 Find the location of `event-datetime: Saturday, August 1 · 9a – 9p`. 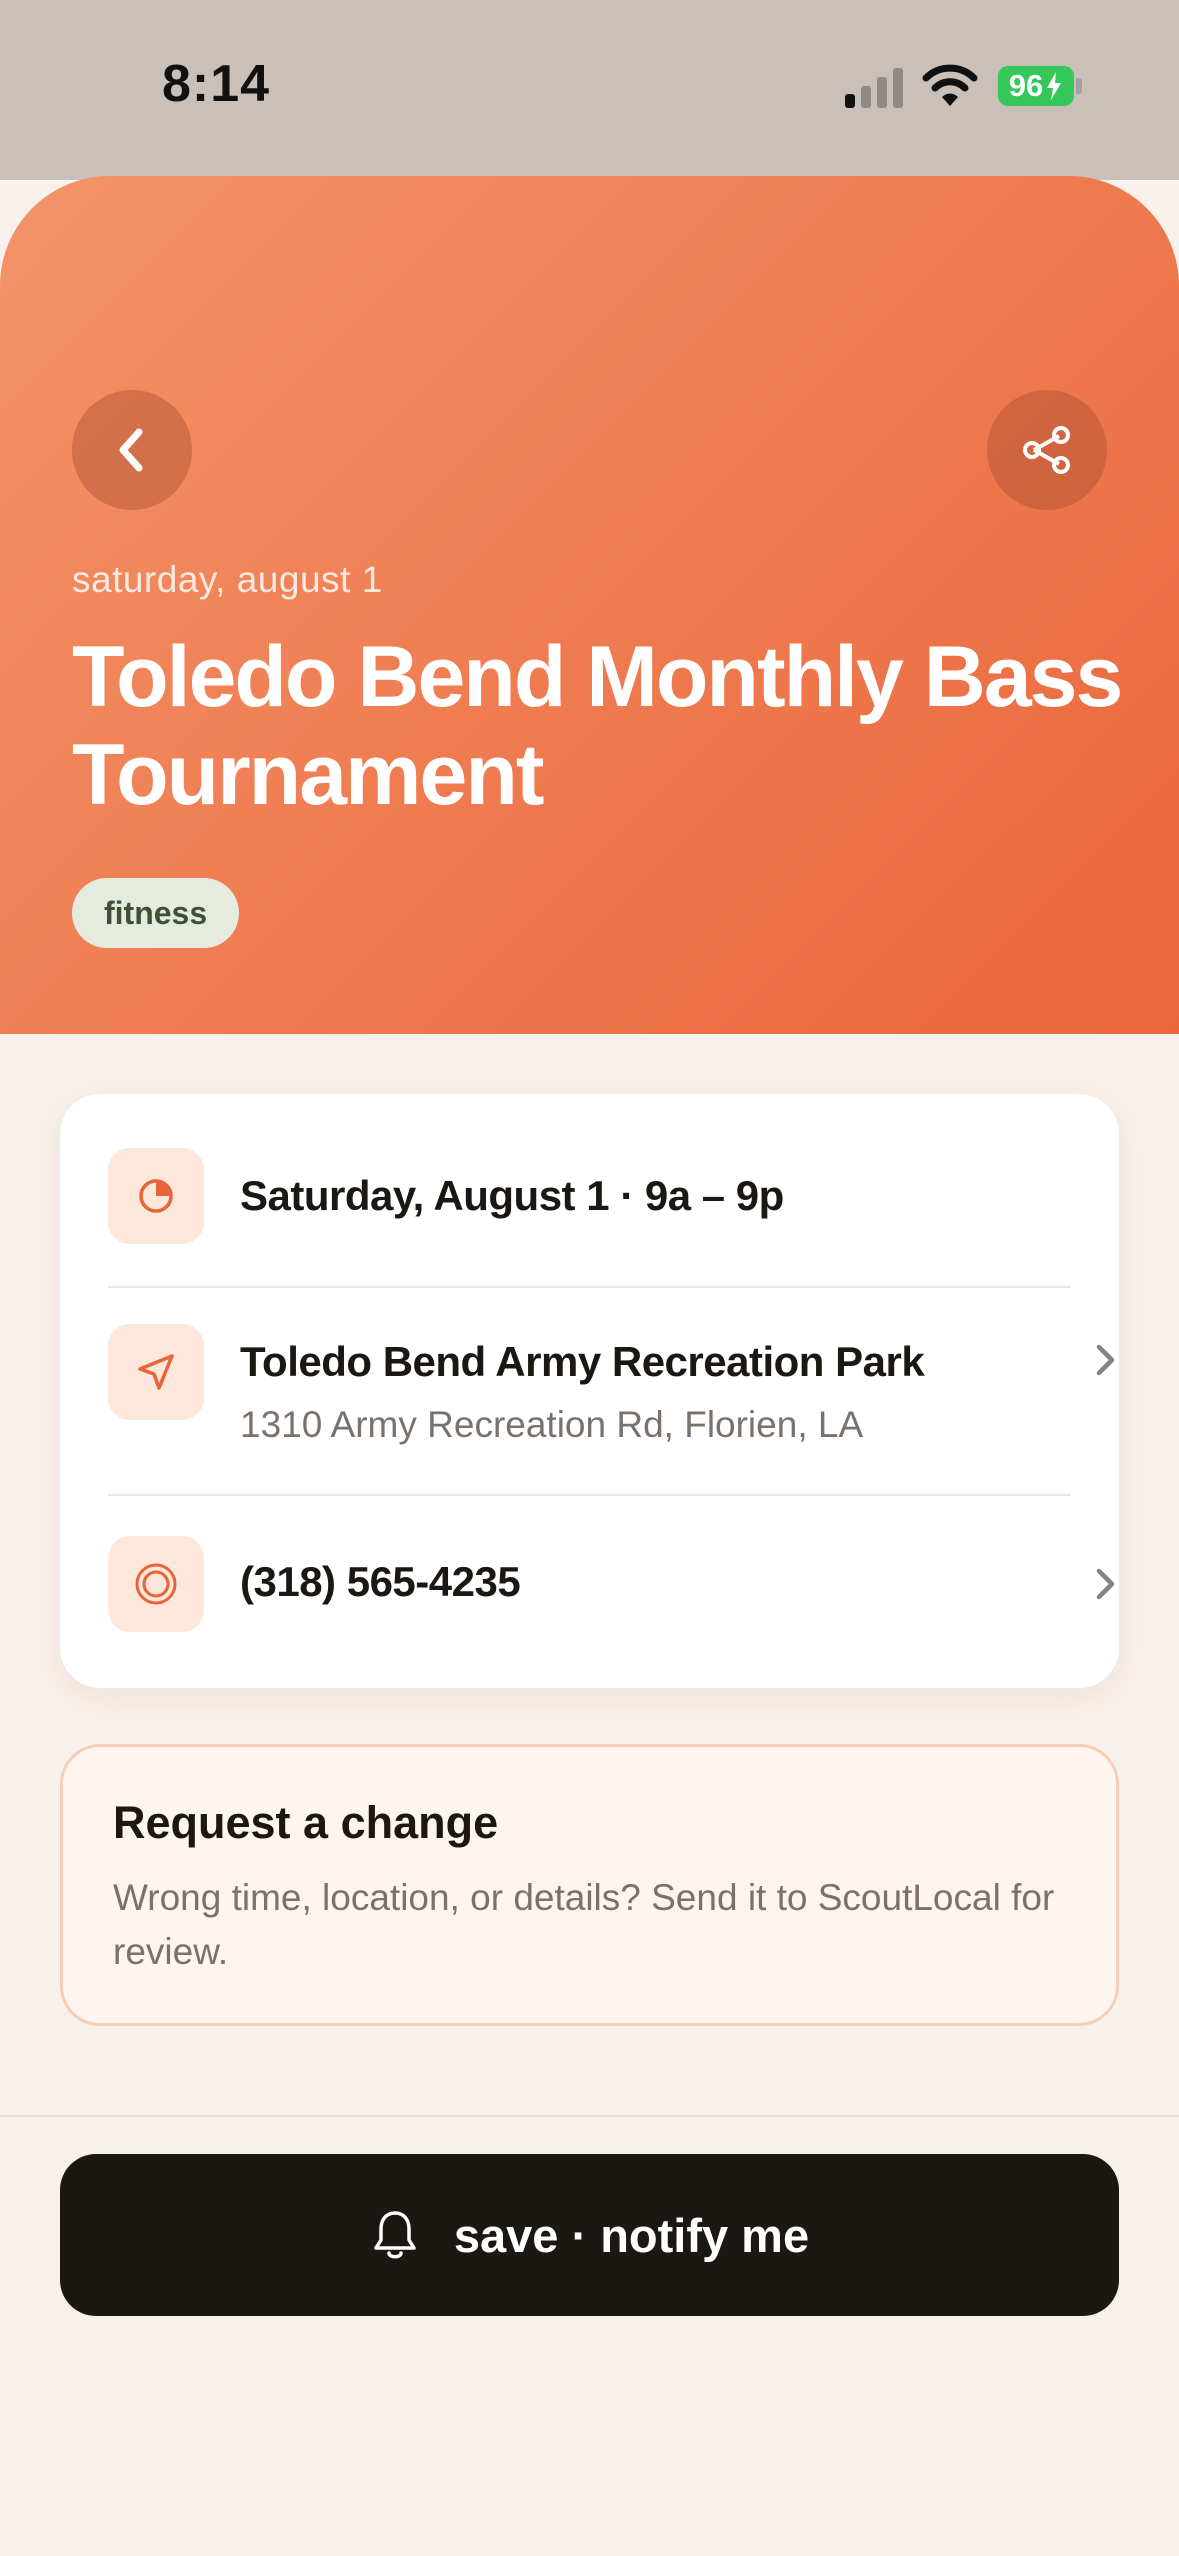

event-datetime: Saturday, August 1 · 9a – 9p is located at coordinates (512, 1195).